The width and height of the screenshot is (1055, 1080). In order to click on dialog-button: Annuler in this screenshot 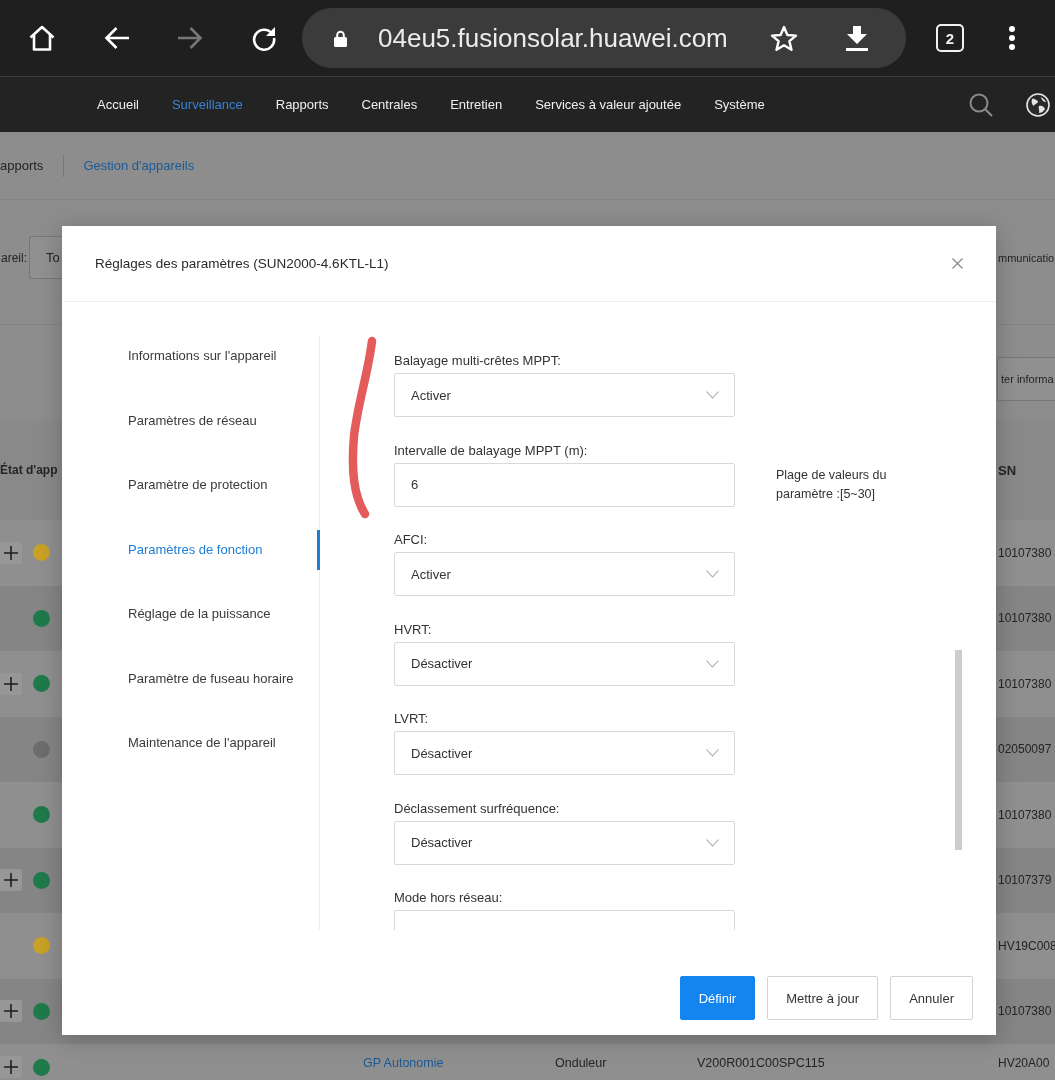, I will do `click(931, 998)`.